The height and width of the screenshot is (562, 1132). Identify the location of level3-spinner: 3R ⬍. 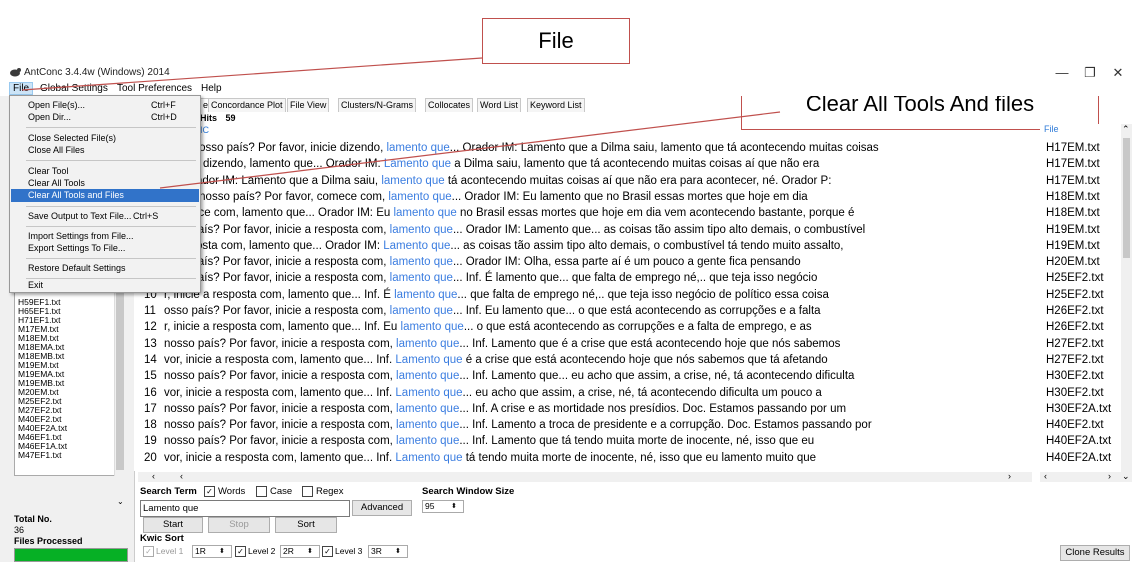
(388, 551).